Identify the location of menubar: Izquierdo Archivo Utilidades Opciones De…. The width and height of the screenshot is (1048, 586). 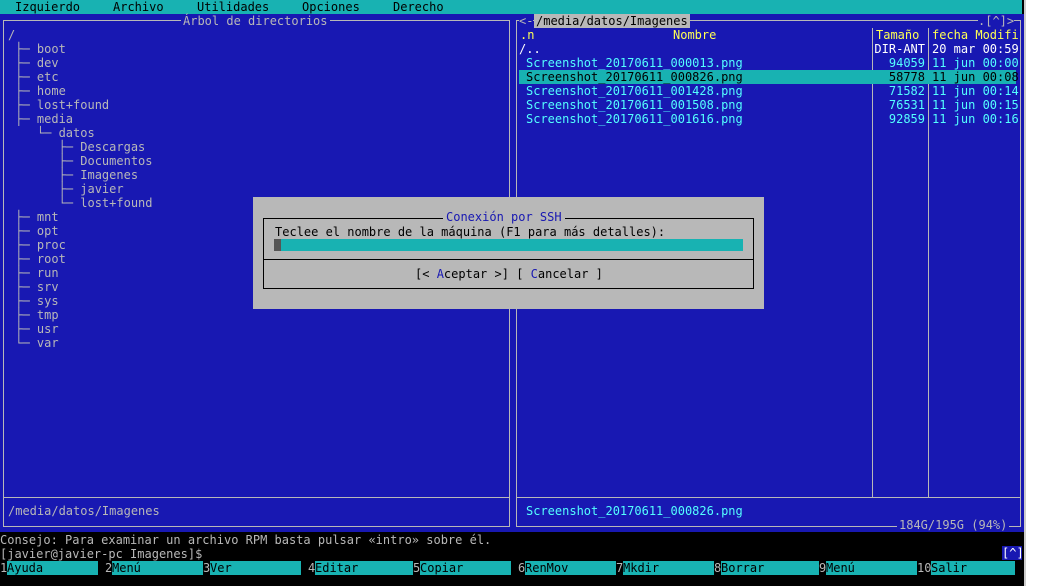
(511, 7).